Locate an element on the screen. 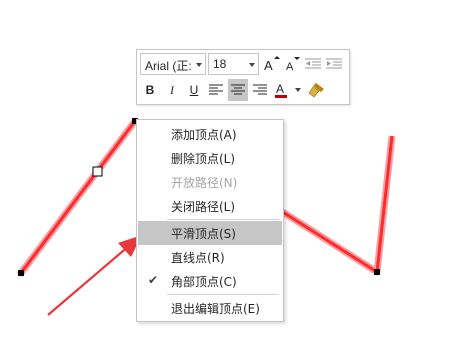  align-center-button is located at coordinates (238, 90).